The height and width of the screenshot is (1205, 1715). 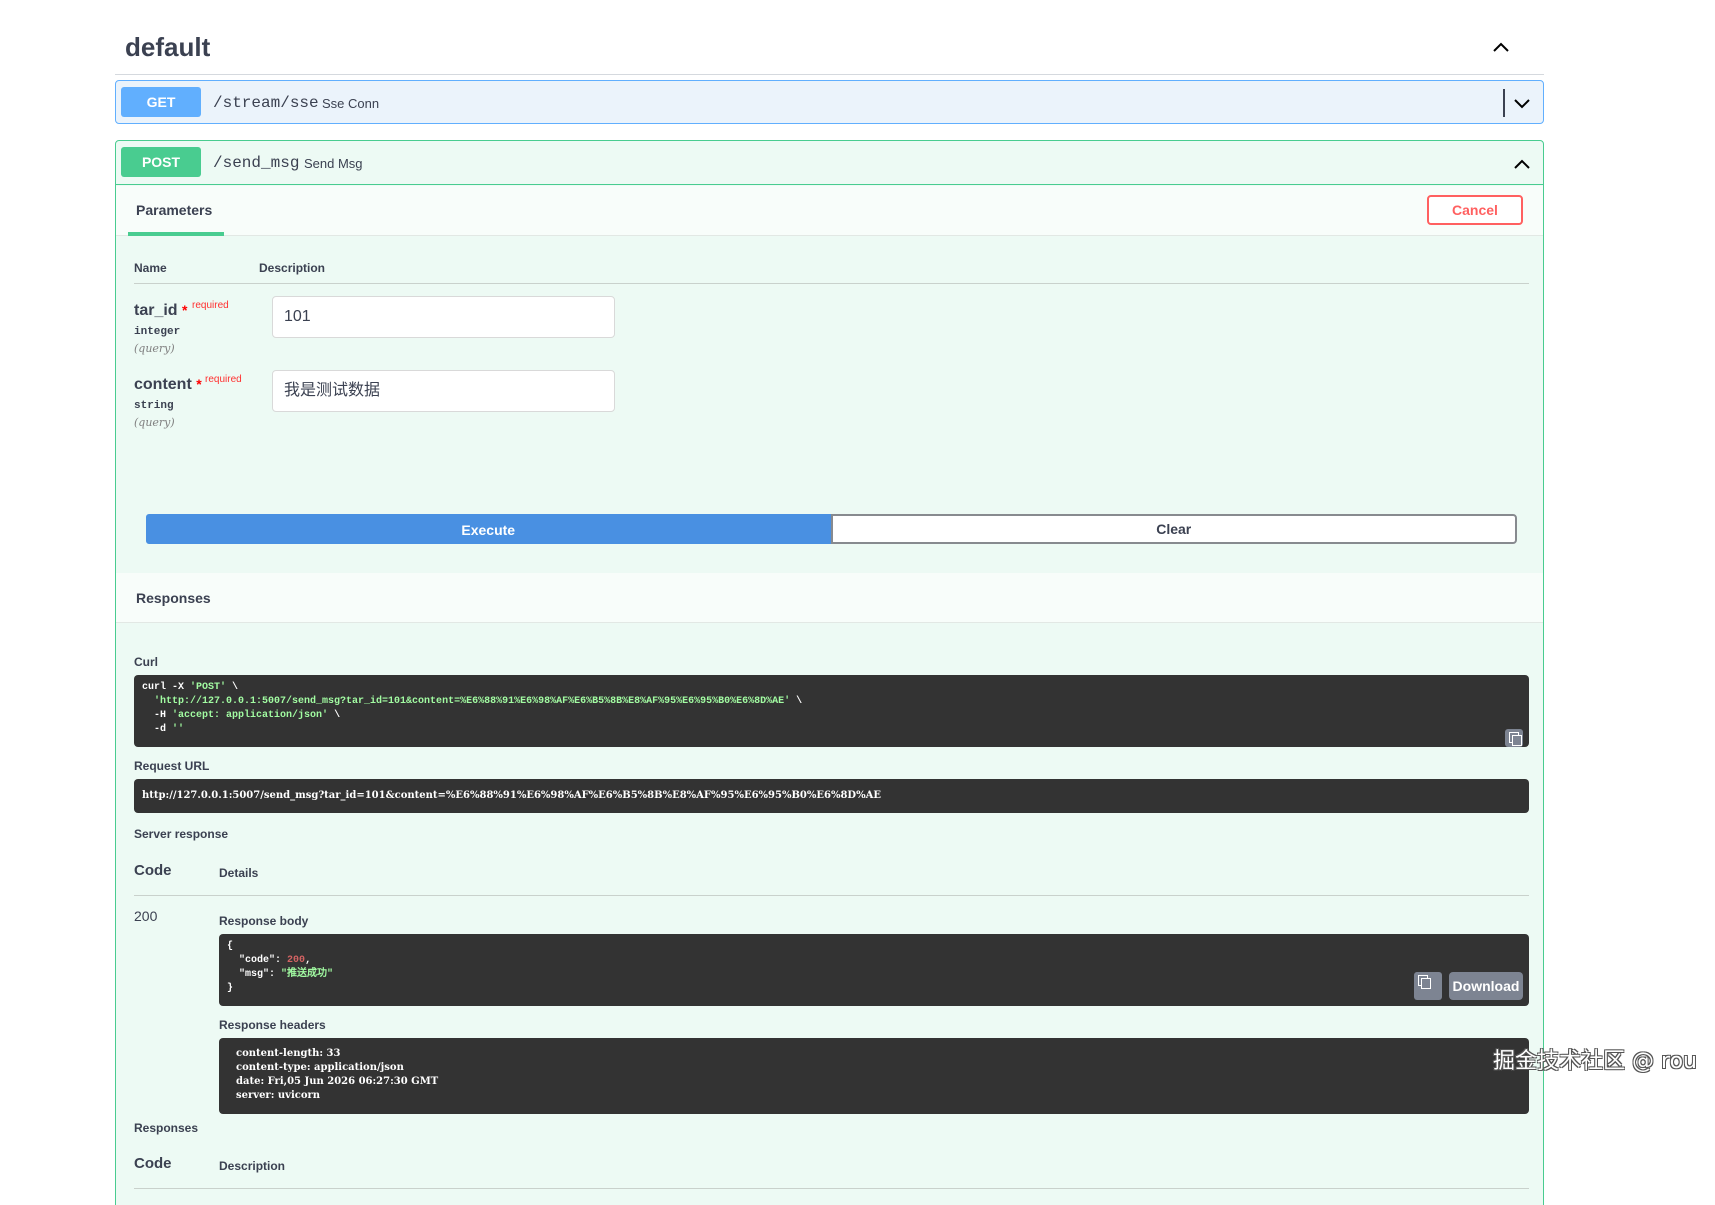 What do you see at coordinates (272, 1025) in the screenshot?
I see `response-headers-label: Response headers` at bounding box center [272, 1025].